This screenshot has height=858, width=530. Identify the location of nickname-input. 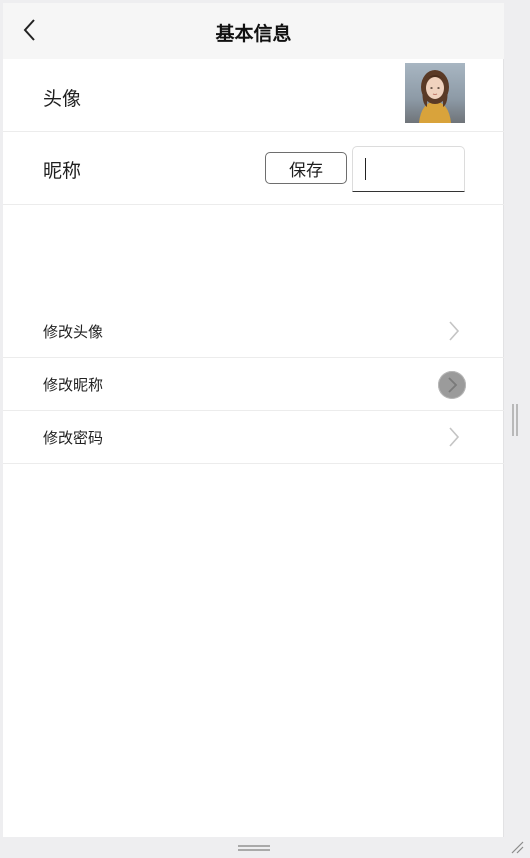
(408, 169).